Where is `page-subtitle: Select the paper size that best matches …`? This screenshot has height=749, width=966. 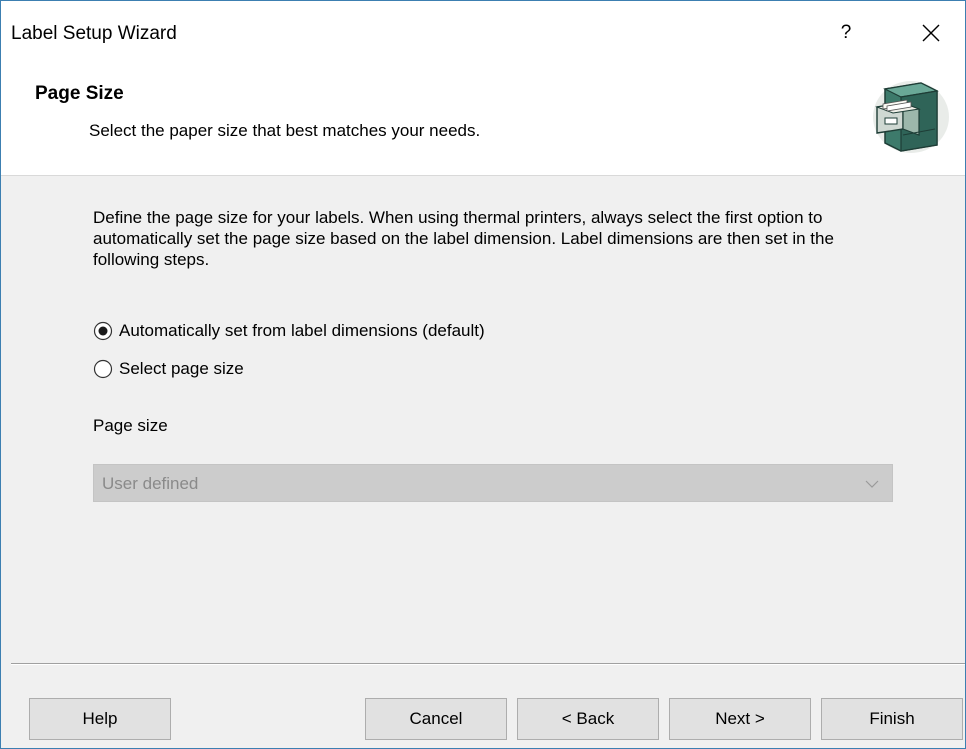 page-subtitle: Select the paper size that best matches … is located at coordinates (285, 130).